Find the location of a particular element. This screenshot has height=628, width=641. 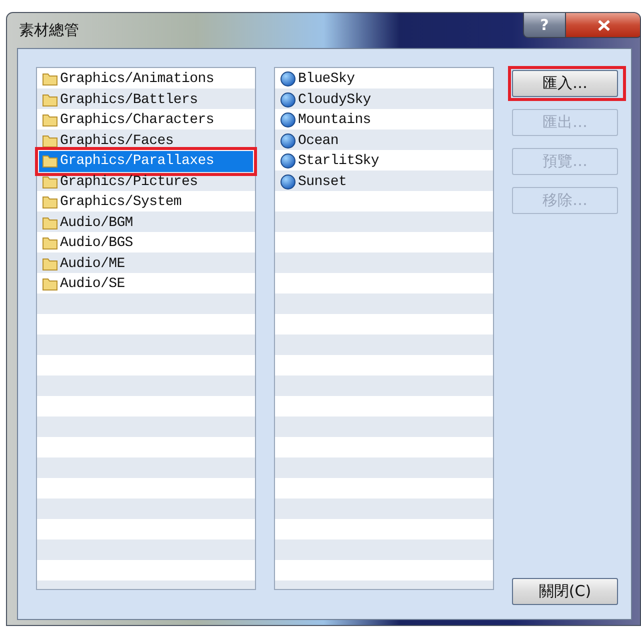

file-item: Mountains is located at coordinates (384, 120).